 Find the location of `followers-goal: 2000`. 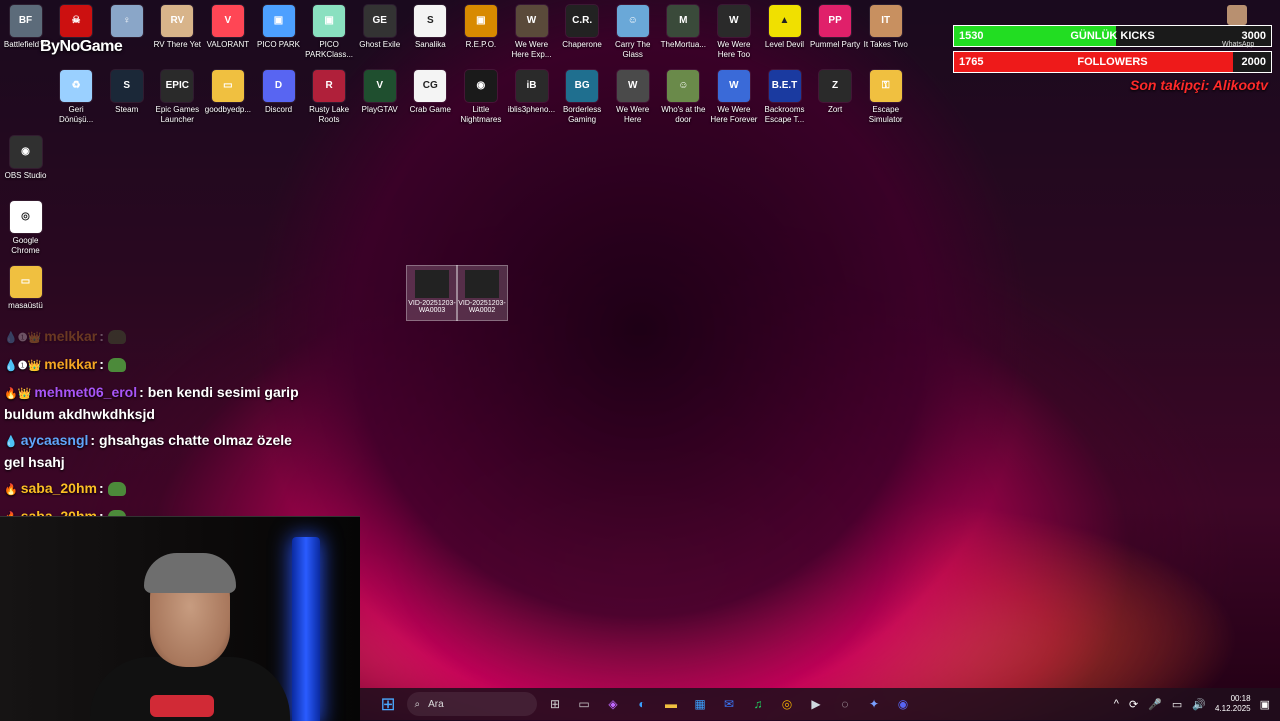

followers-goal: 2000 is located at coordinates (1253, 62).